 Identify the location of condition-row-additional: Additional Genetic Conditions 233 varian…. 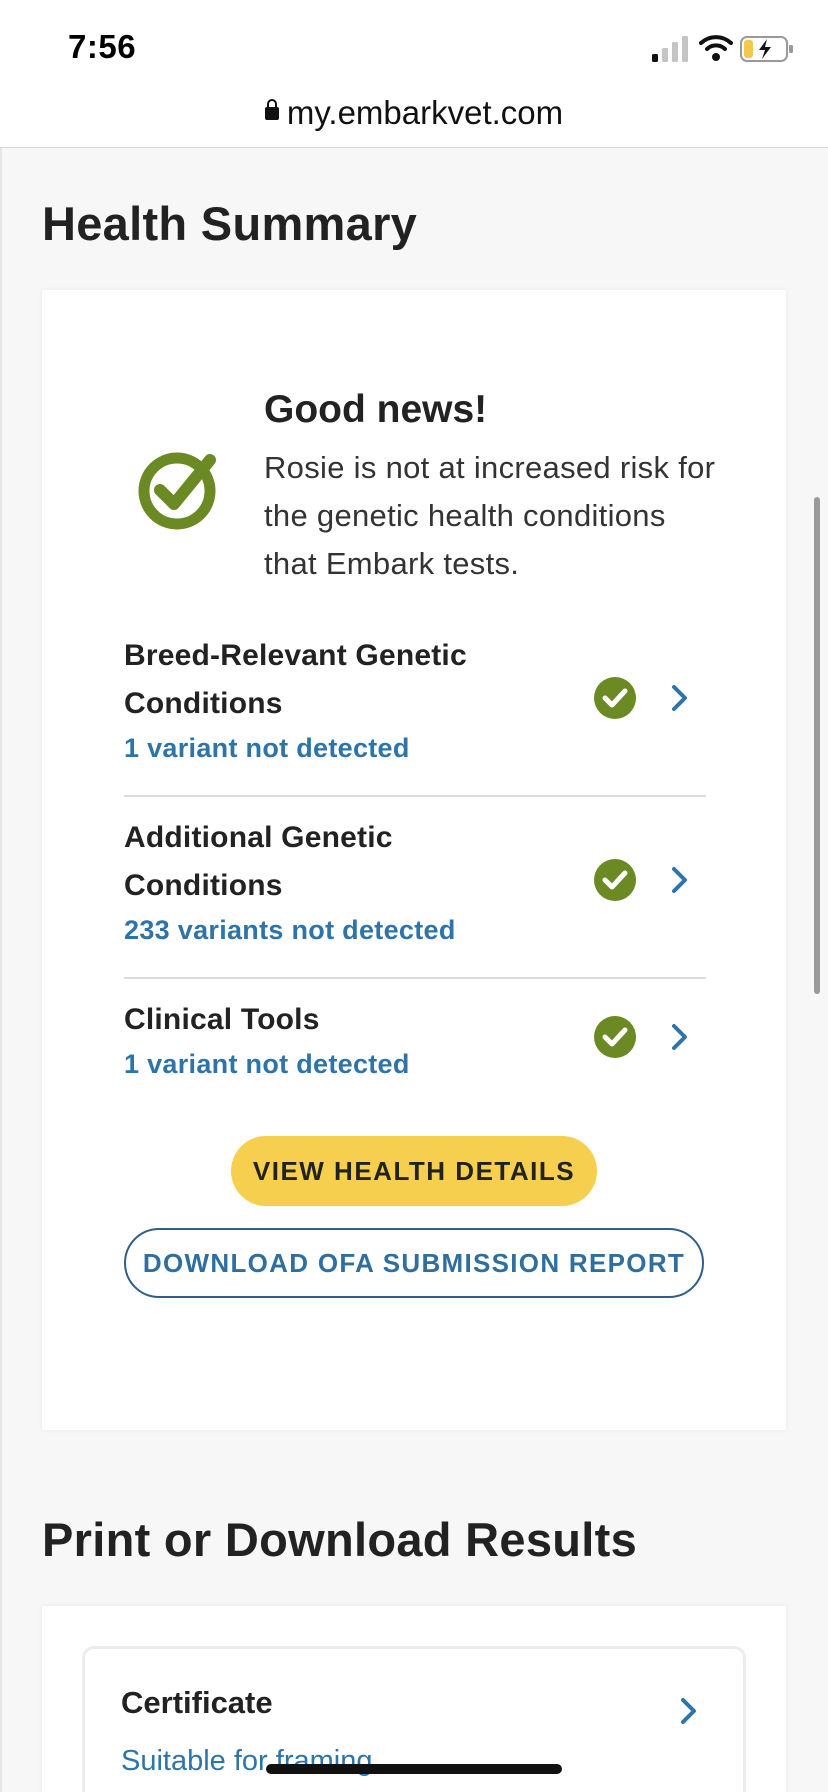
(415, 884).